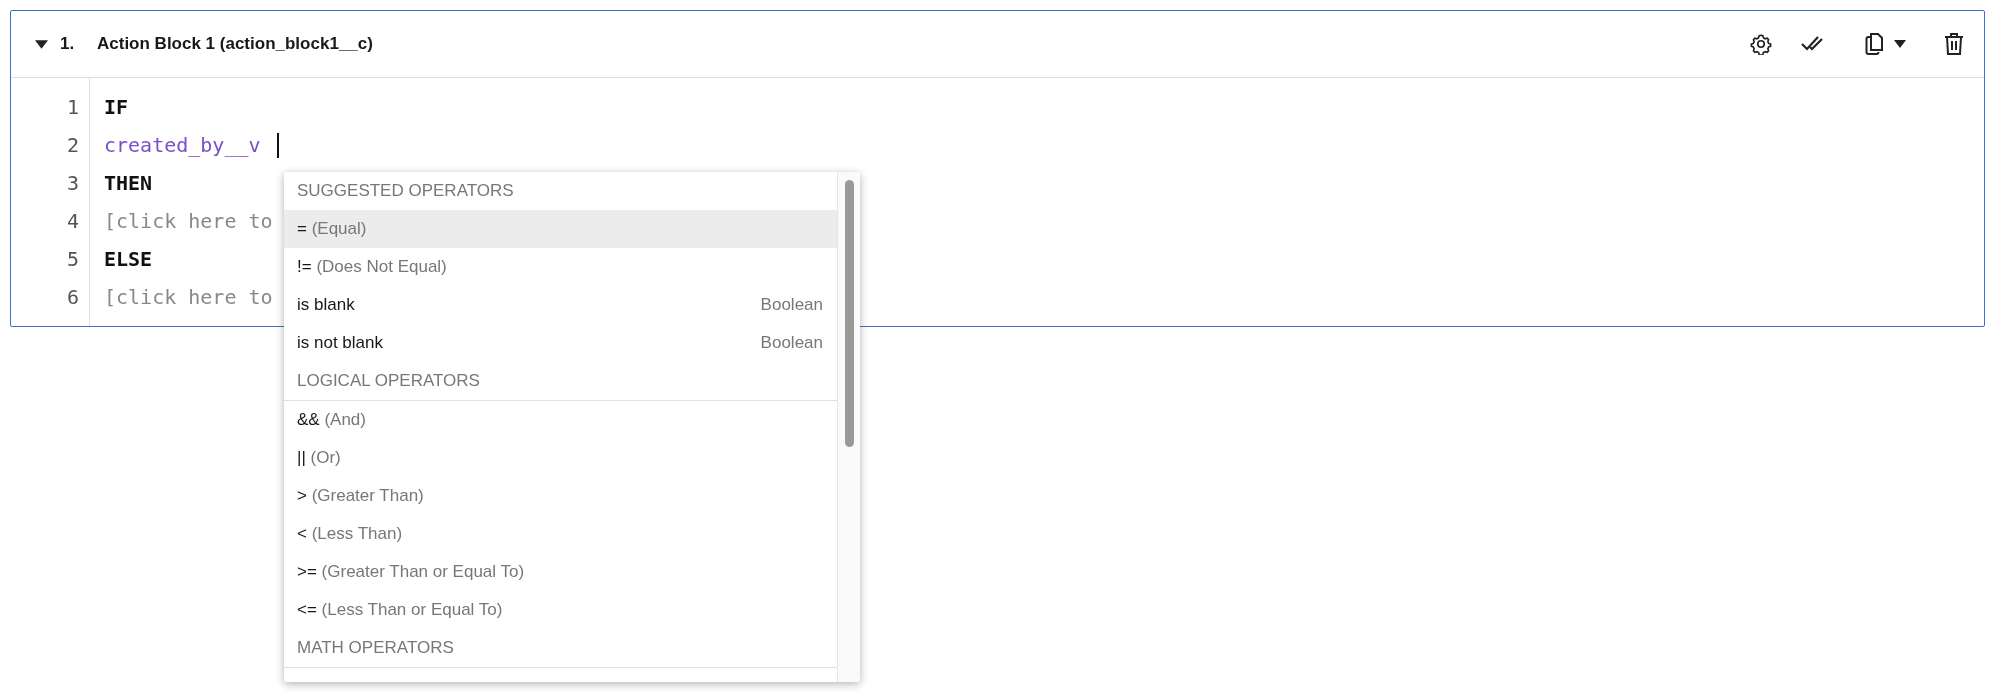 The height and width of the screenshot is (699, 1999). I want to click on operator-option: != (Does Not Equal), so click(560, 267).